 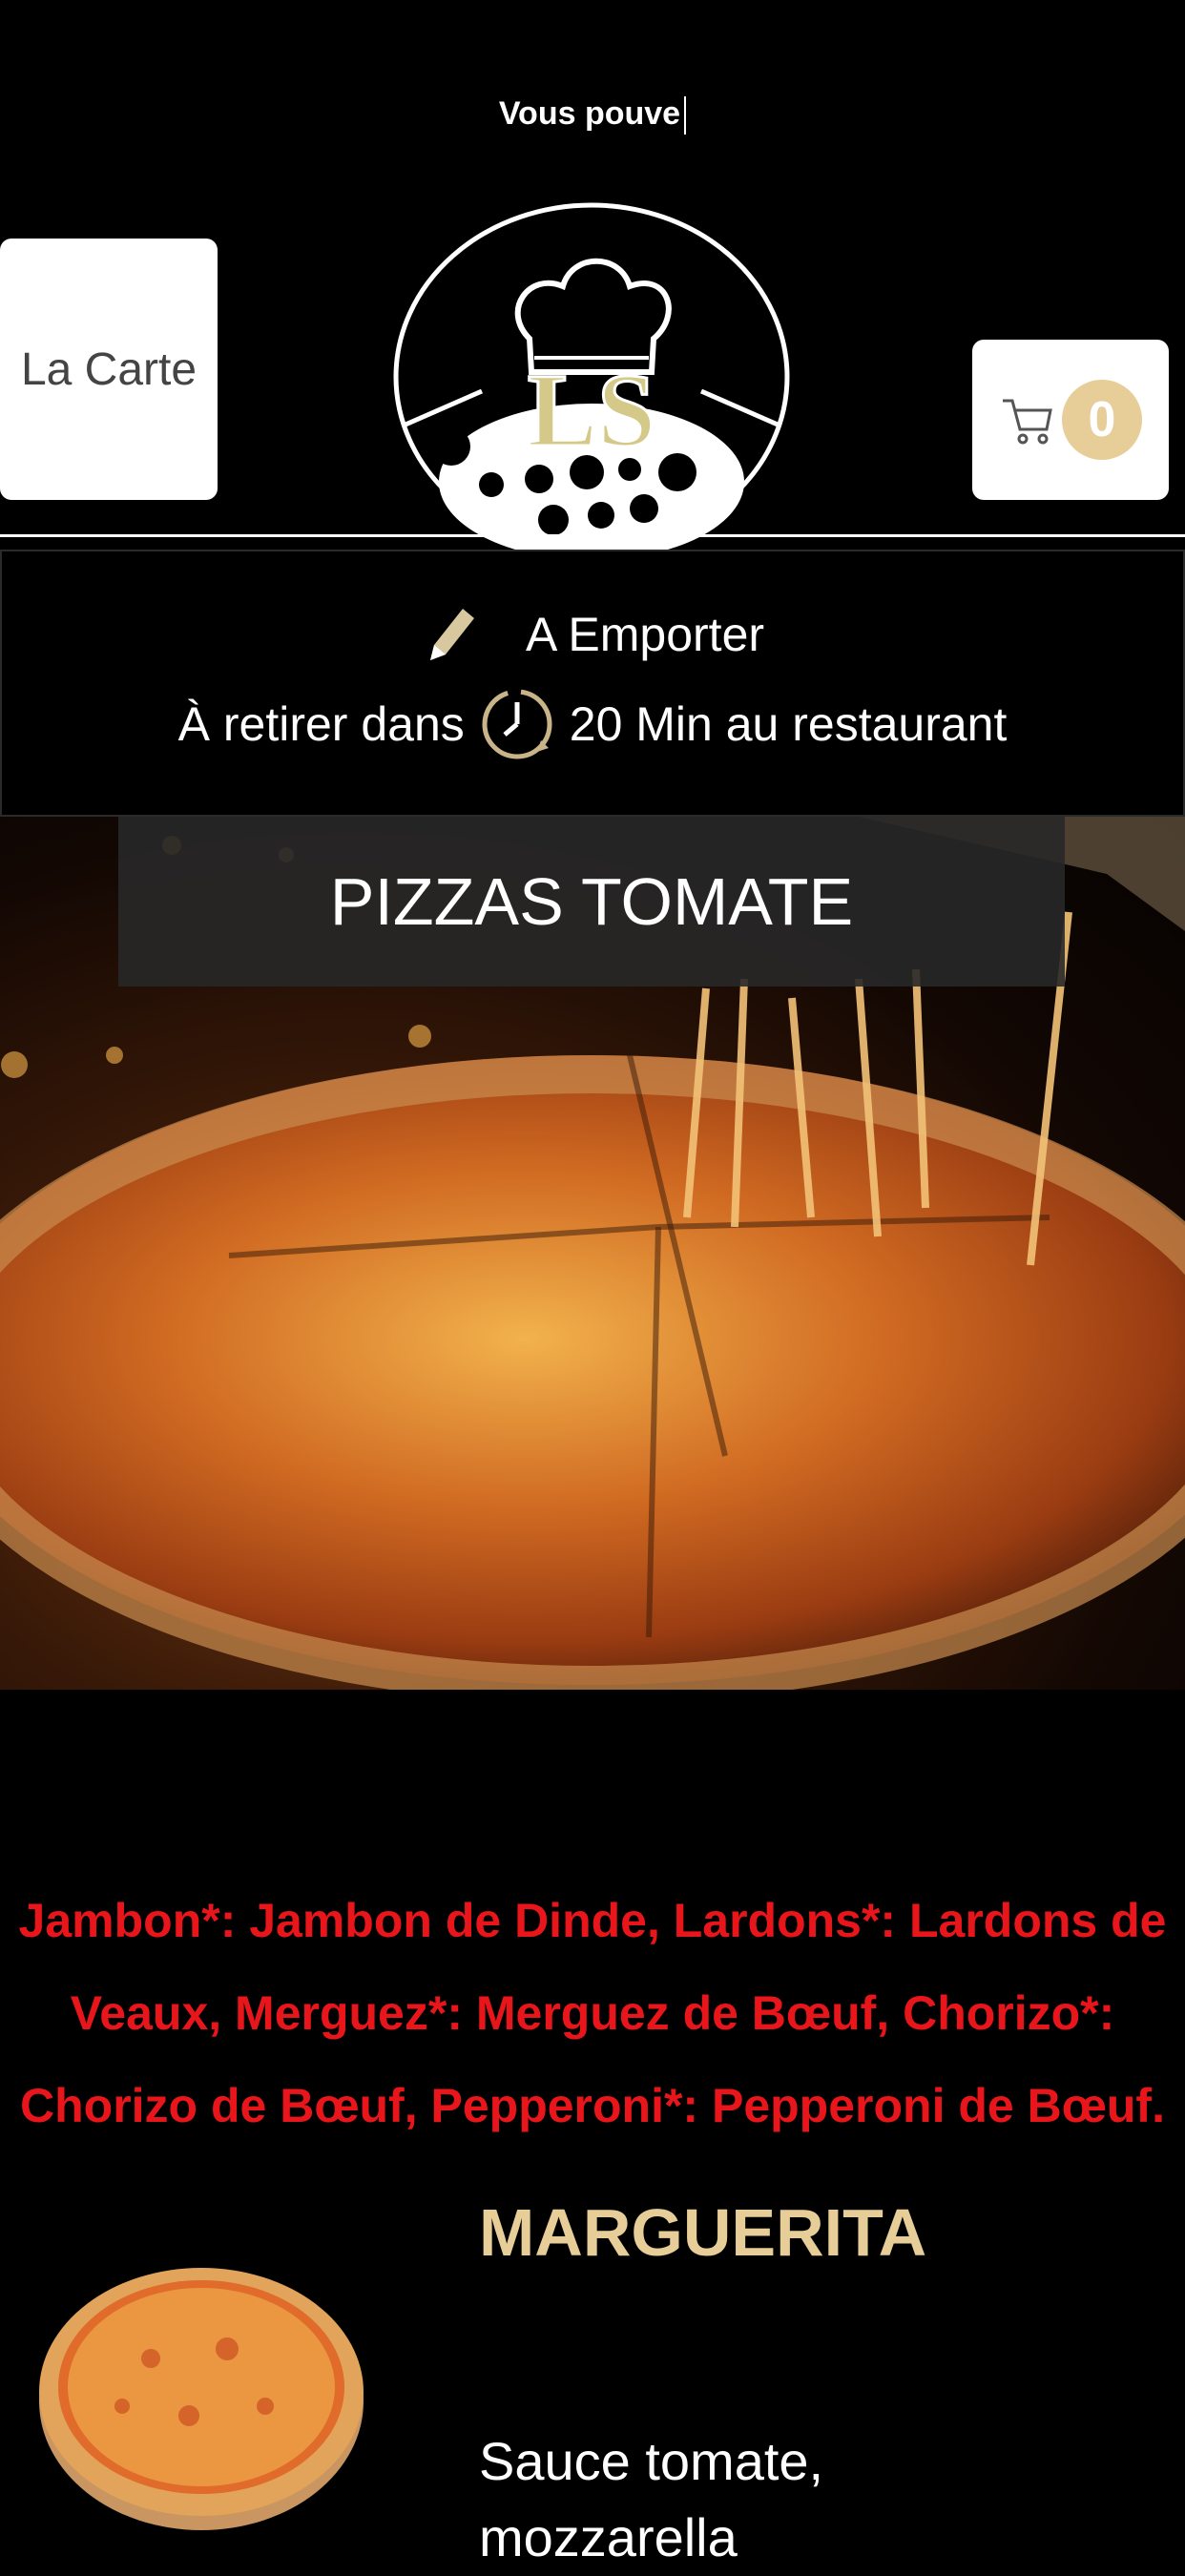 What do you see at coordinates (109, 369) in the screenshot?
I see `la-carte-button: La Carte` at bounding box center [109, 369].